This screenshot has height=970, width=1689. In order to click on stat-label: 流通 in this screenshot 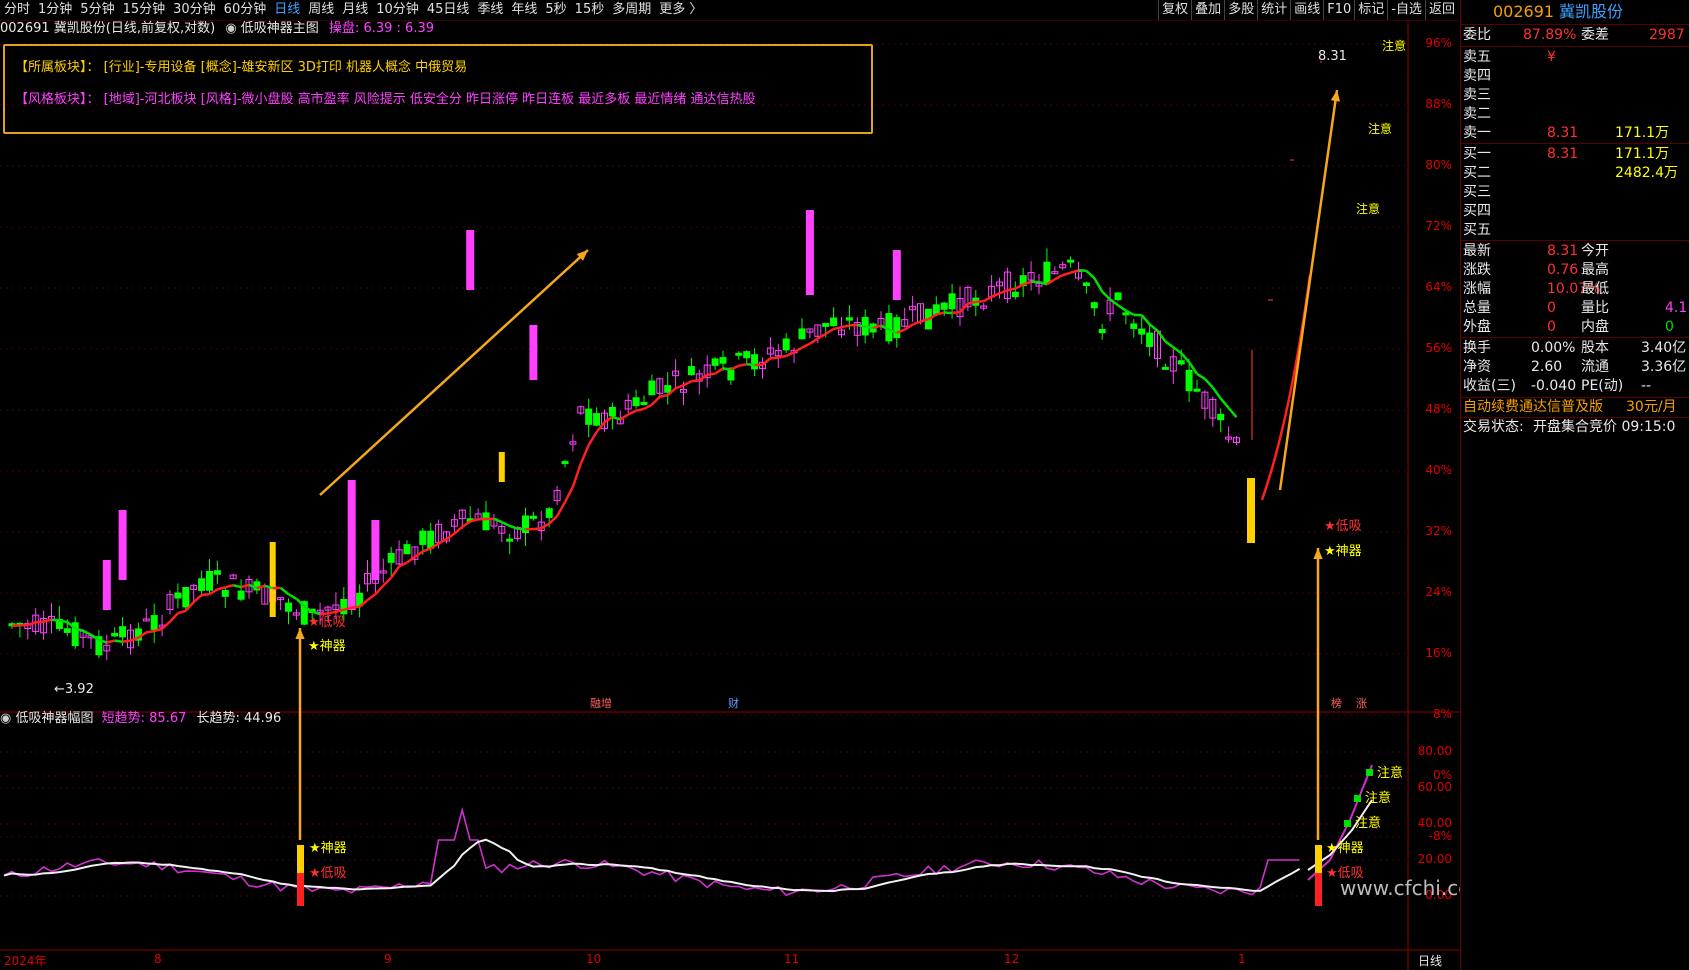, I will do `click(1595, 367)`.